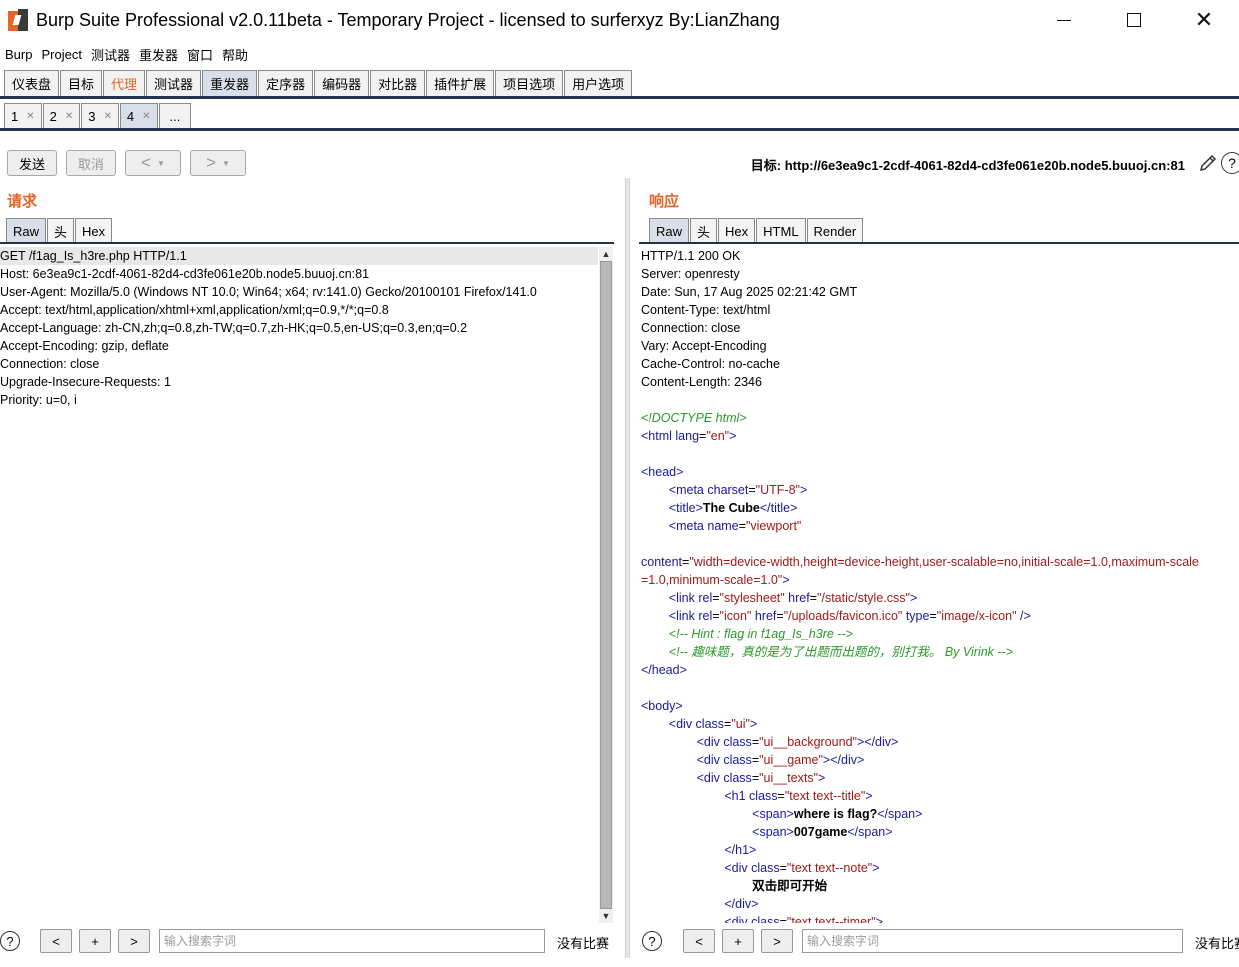  Describe the element at coordinates (85, 382) in the screenshot. I see `request-line: Upgrade-Insecure-Requests: 1` at that location.